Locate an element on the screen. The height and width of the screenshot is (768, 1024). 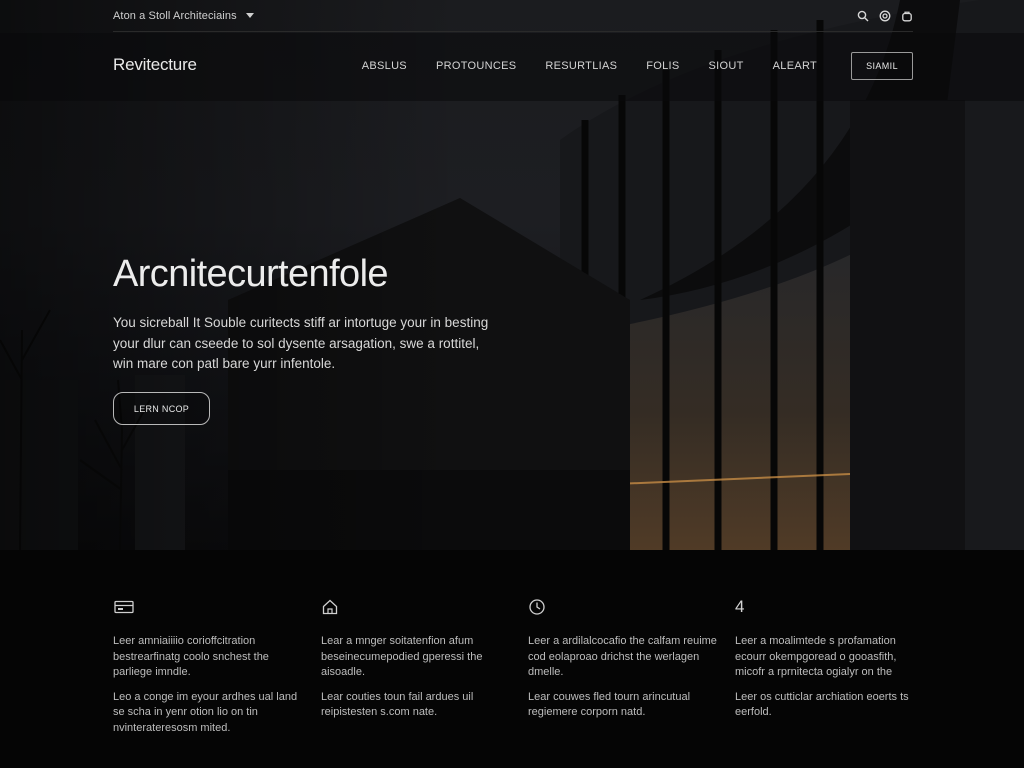
globe-icon is located at coordinates (884, 15).